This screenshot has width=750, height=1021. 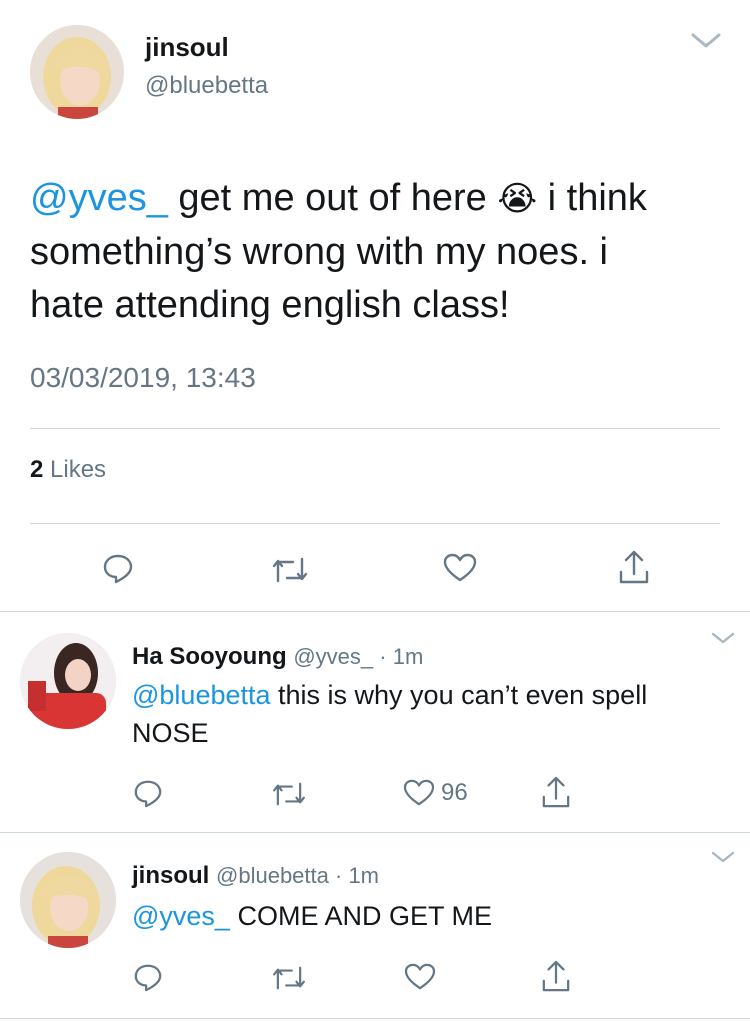 I want to click on reply-header: Ha Sooyoung @yves_ · 1m, so click(x=277, y=657).